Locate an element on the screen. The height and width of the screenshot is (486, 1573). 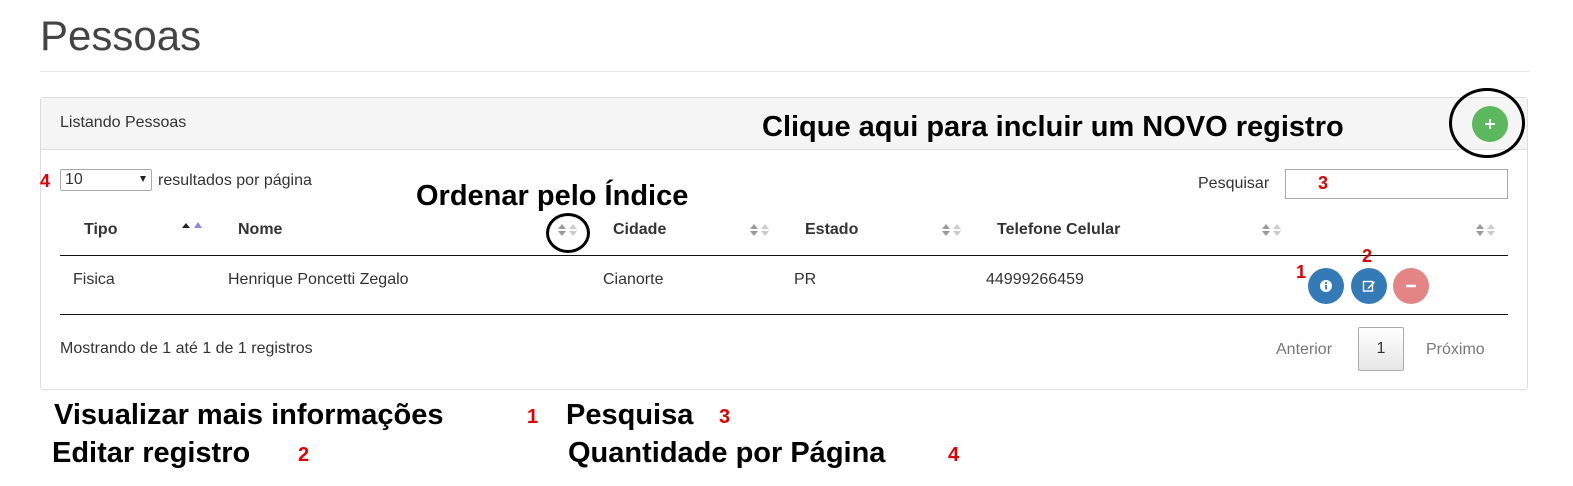
marker-four: 4 is located at coordinates (45, 181).